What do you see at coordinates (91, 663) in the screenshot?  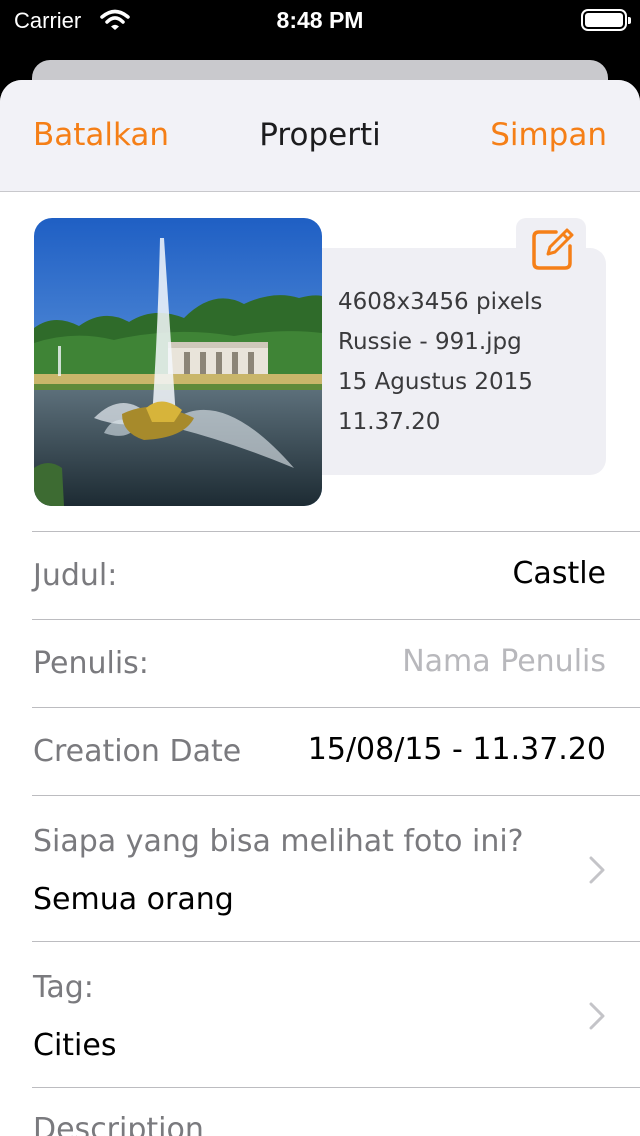 I see `author-label: Penulis:` at bounding box center [91, 663].